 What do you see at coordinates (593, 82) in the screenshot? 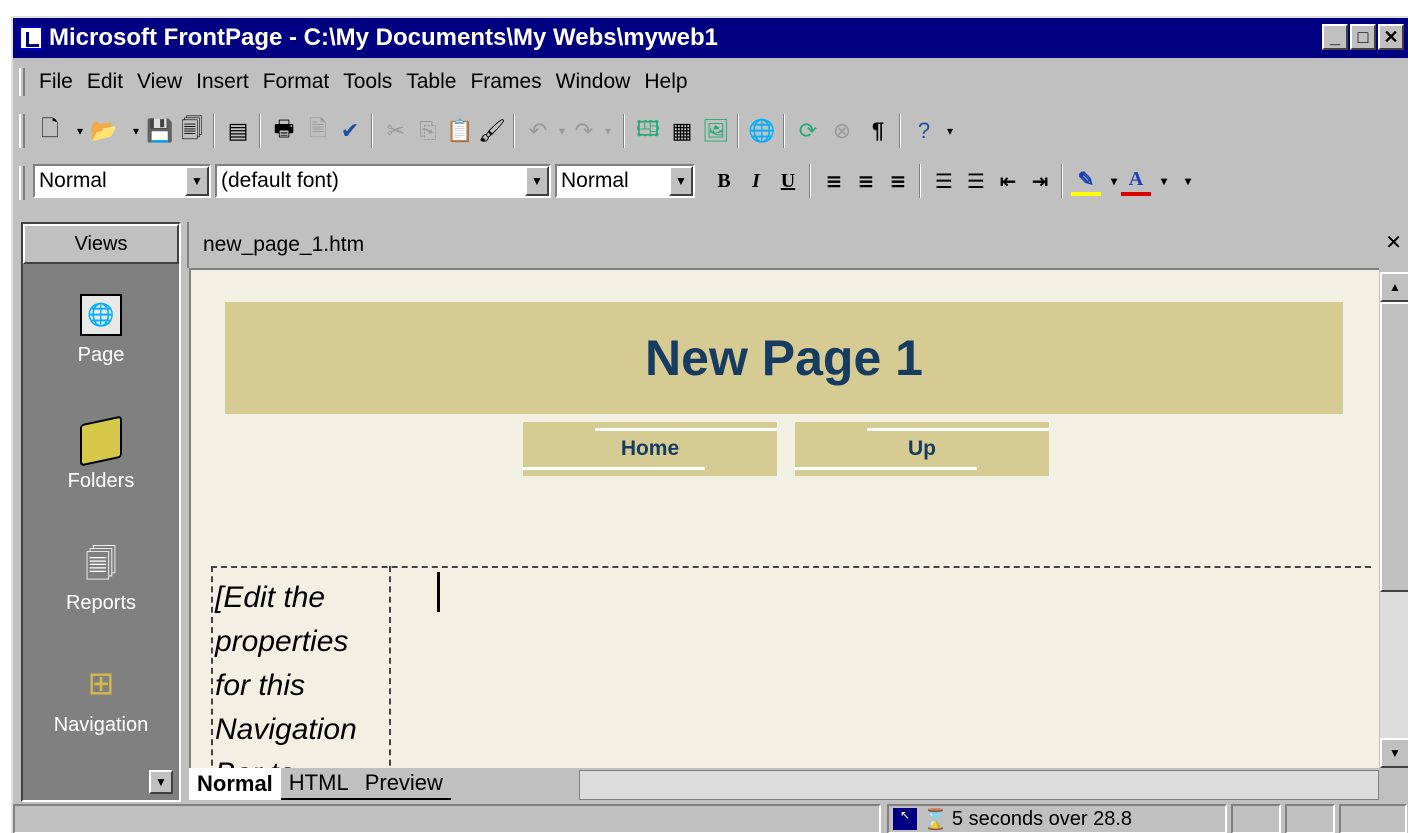
I see `menu-window: Window` at bounding box center [593, 82].